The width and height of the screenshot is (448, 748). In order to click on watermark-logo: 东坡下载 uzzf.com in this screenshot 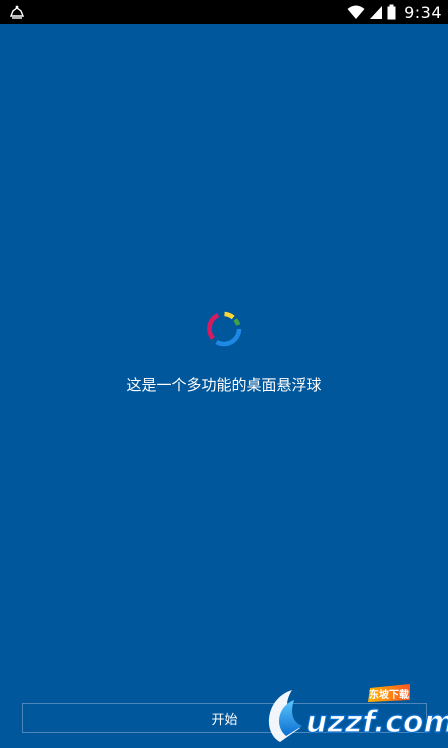, I will do `click(358, 713)`.